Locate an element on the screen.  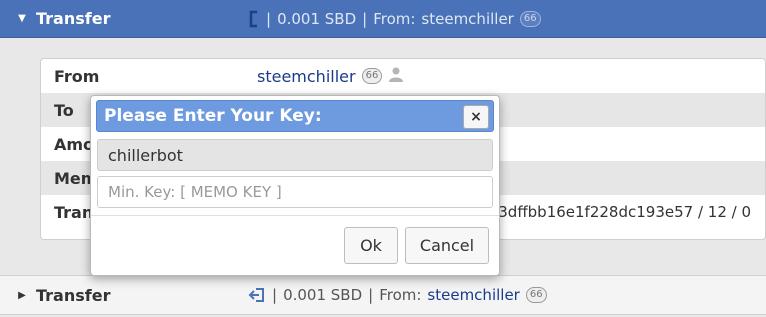
close-button: × is located at coordinates (476, 117).